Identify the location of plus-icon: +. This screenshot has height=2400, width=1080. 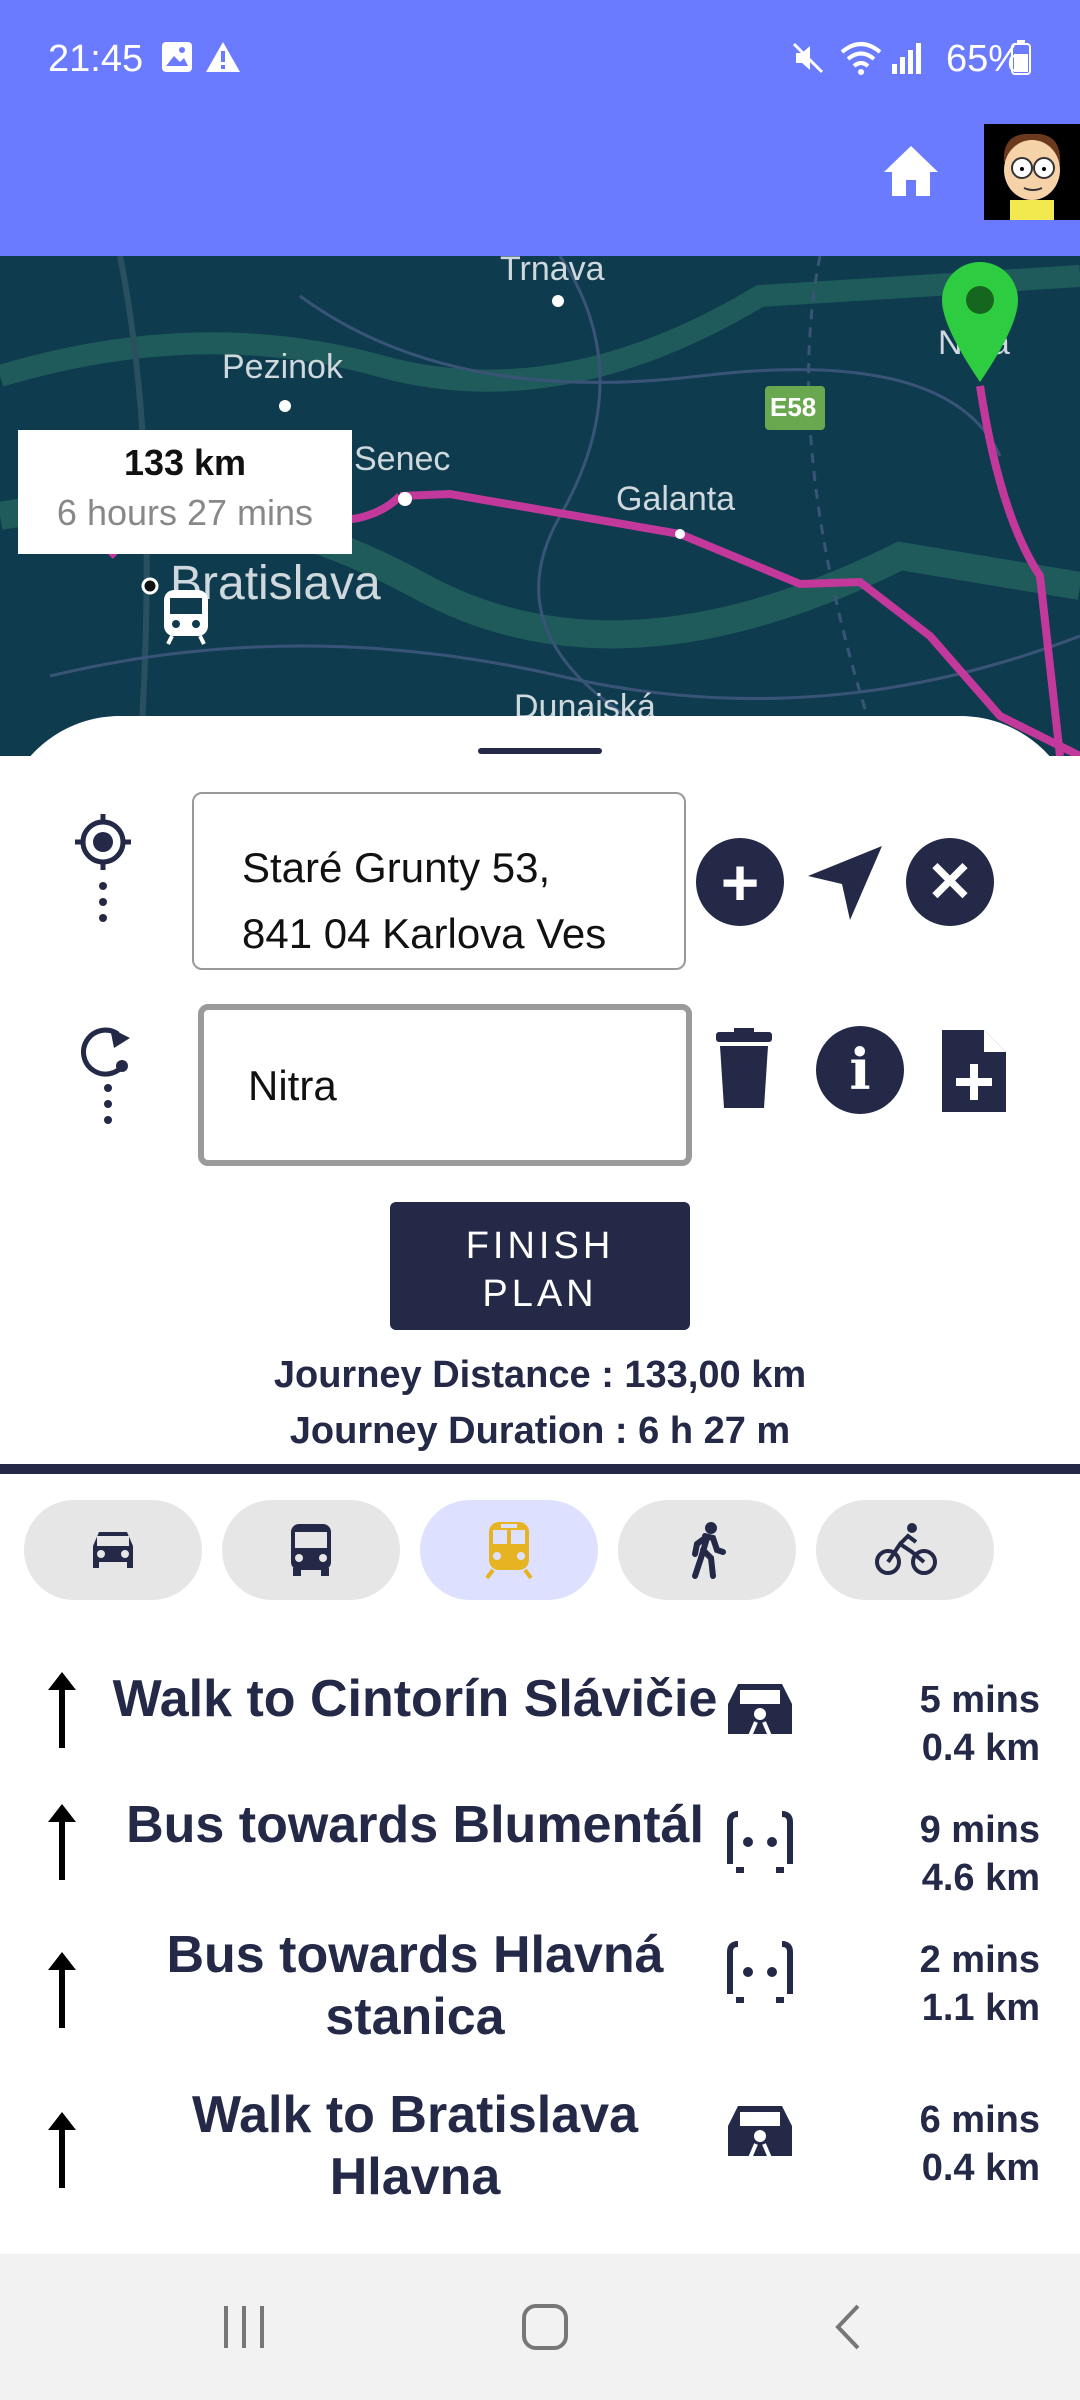
(740, 882).